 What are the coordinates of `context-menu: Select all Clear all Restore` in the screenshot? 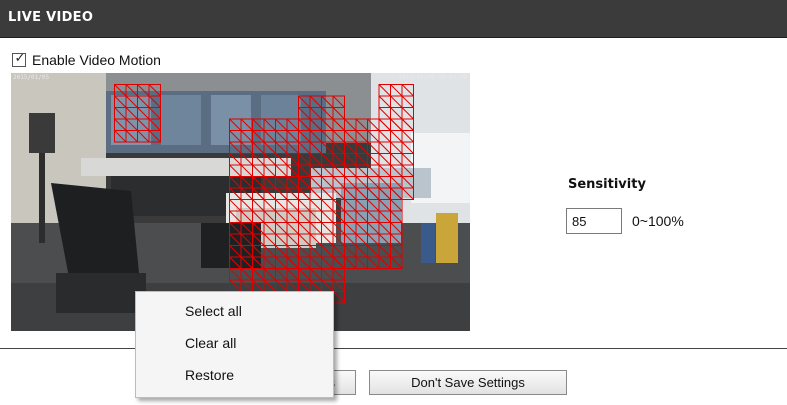 It's located at (234, 344).